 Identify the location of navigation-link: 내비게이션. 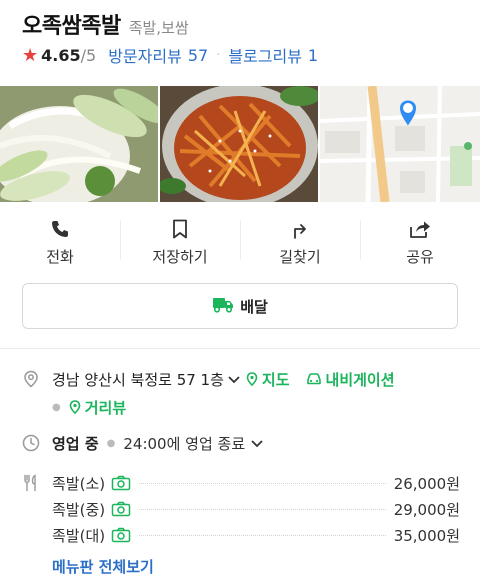
(350, 379).